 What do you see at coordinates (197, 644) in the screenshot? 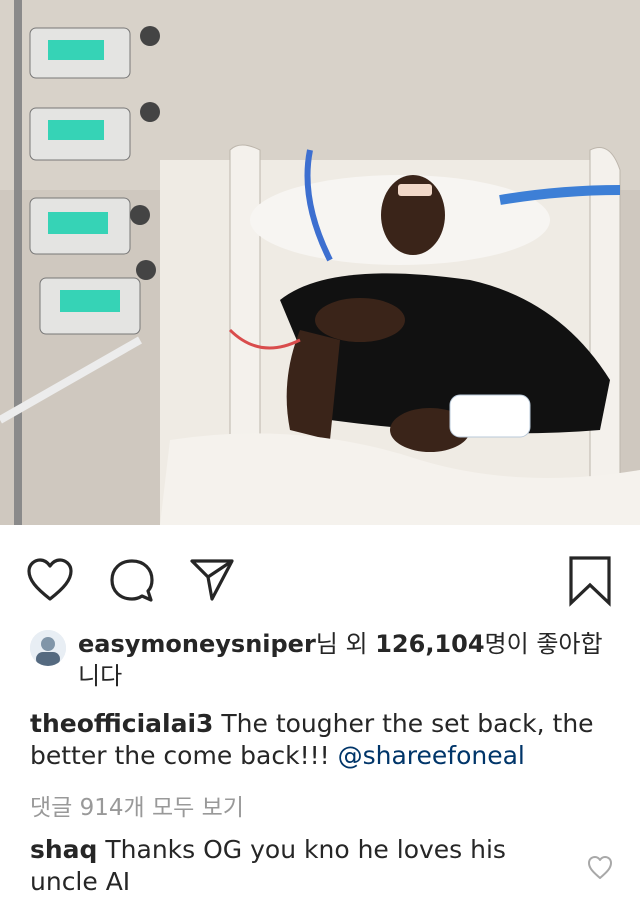
I see `likes-user-link: easymoneysniper` at bounding box center [197, 644].